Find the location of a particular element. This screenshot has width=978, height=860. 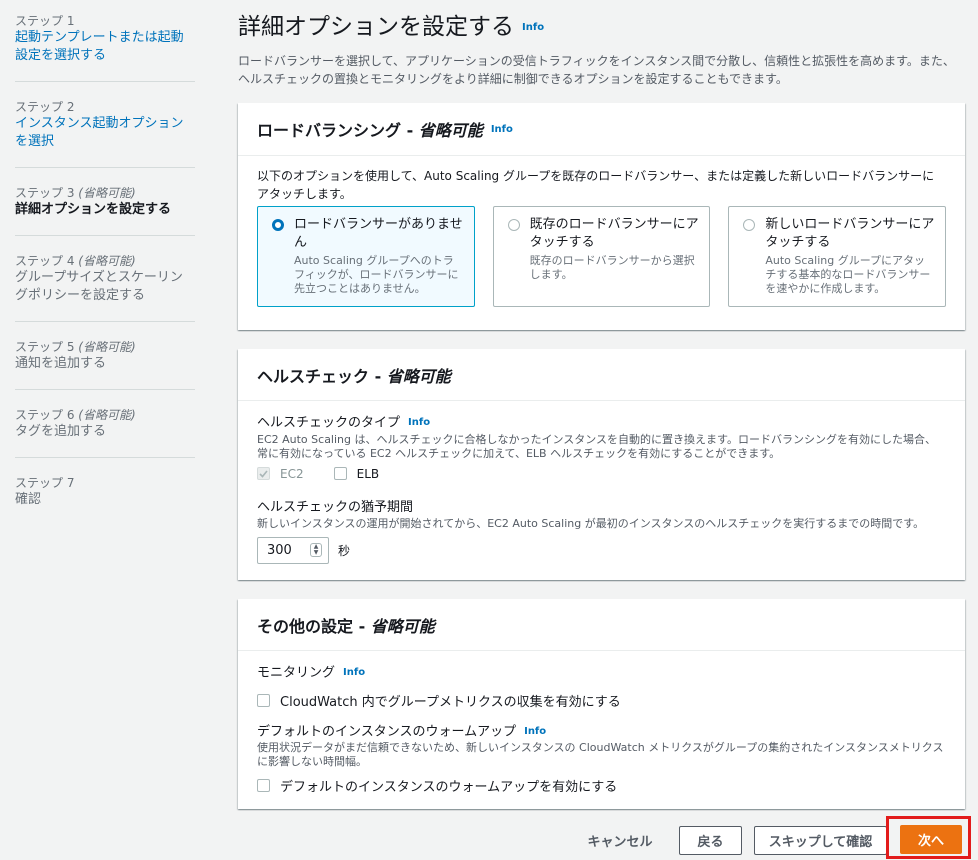

cloudwatch-checkbox-row: CloudWatch 内でグループメトリクスの収集を有効にする is located at coordinates (601, 700).